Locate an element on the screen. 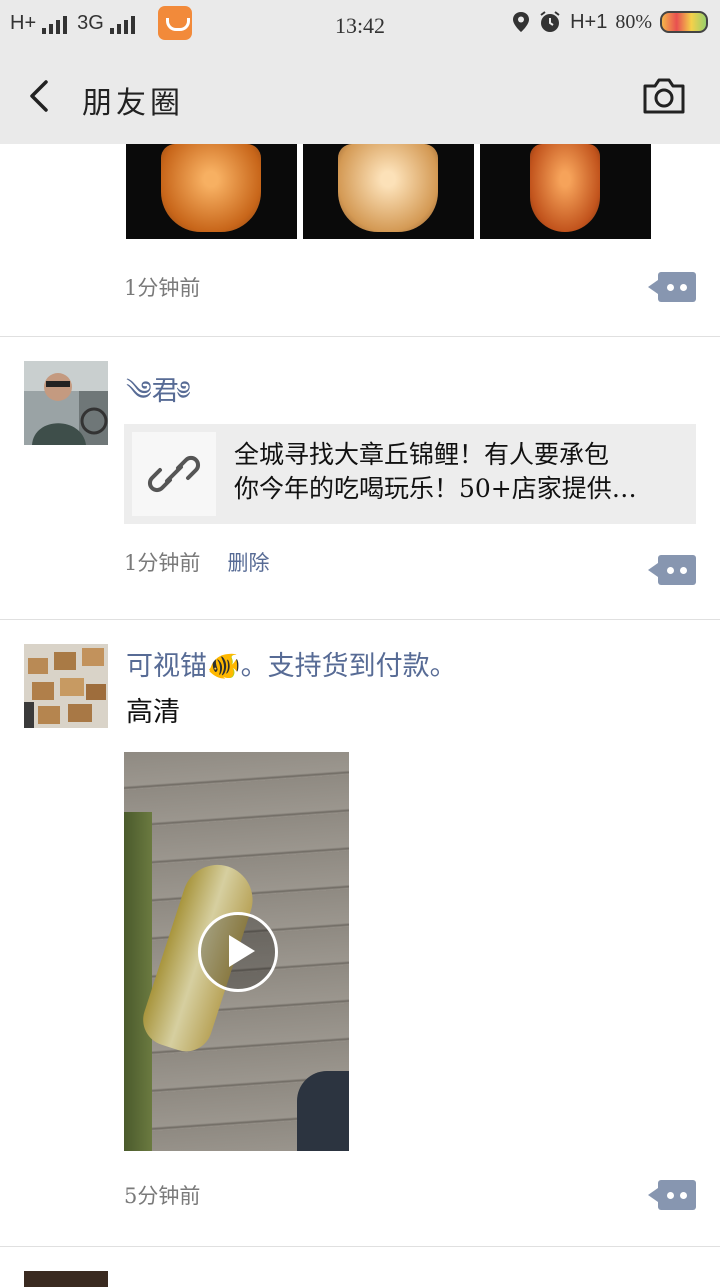 The height and width of the screenshot is (1287, 720). status-icons: H+1 80% is located at coordinates (610, 22).